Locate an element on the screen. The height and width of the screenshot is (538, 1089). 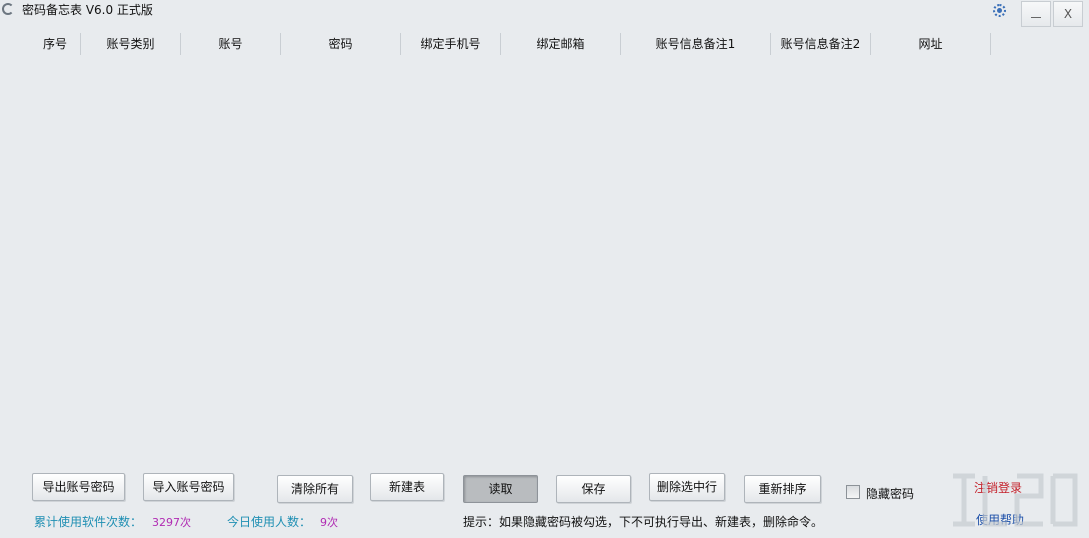
checkbox-box is located at coordinates (853, 492).